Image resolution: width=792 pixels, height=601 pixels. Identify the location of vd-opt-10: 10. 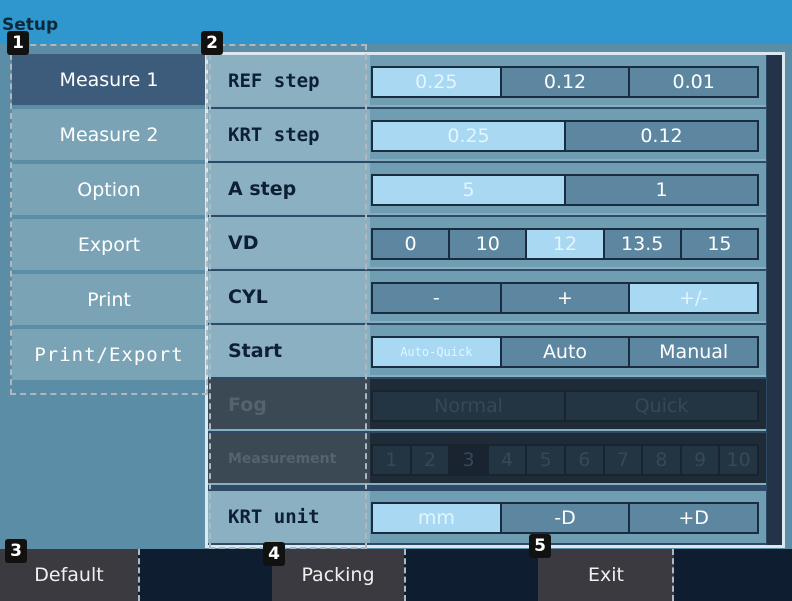
(489, 244).